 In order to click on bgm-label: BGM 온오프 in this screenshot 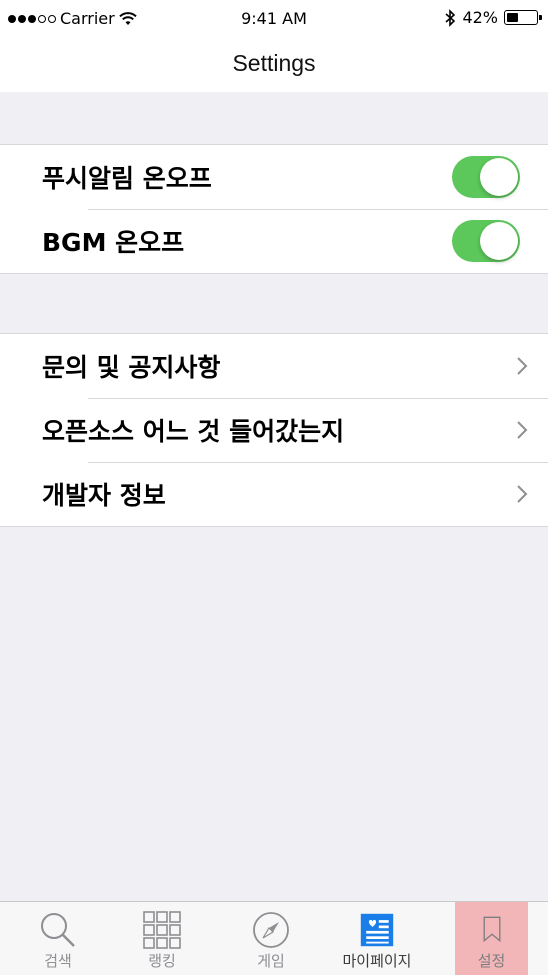, I will do `click(113, 242)`.